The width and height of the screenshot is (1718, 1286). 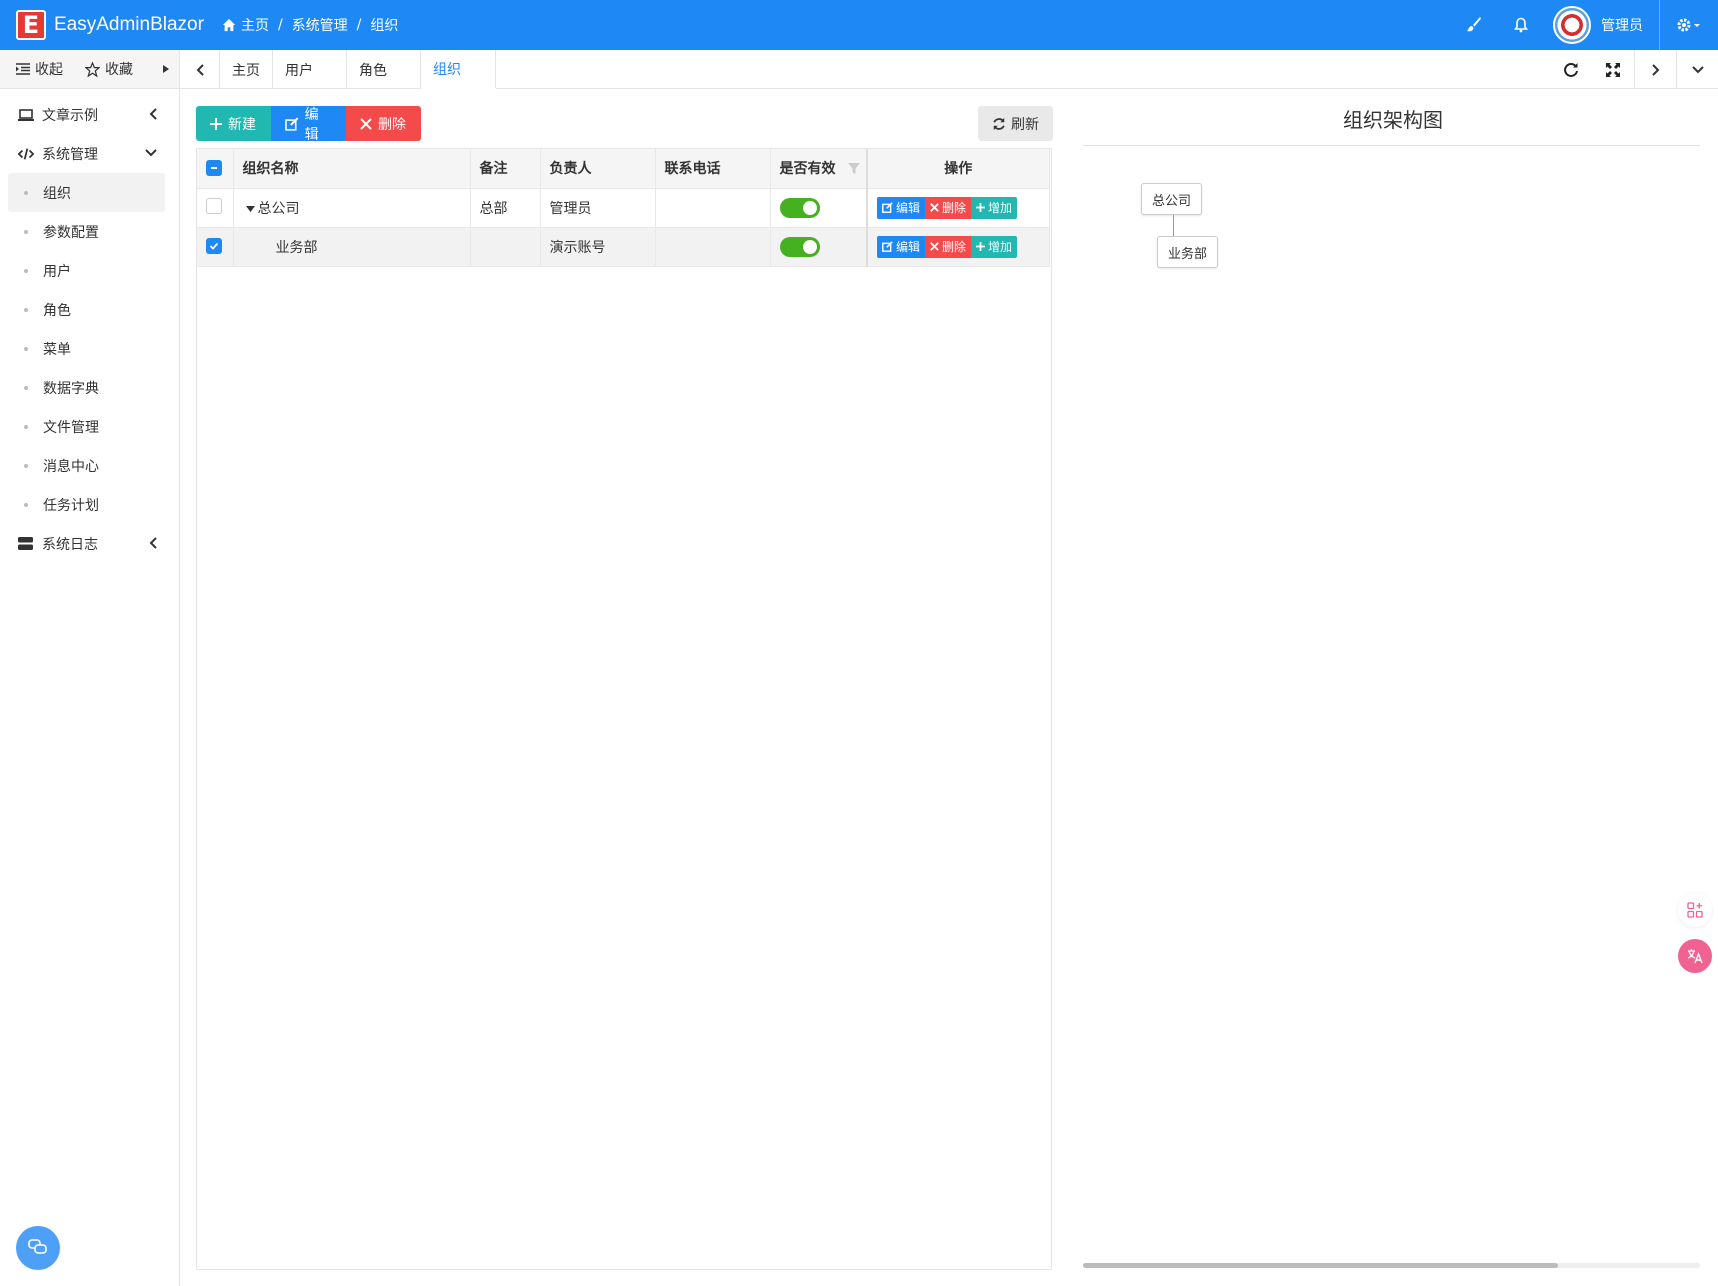 I want to click on server-icon, so click(x=26, y=544).